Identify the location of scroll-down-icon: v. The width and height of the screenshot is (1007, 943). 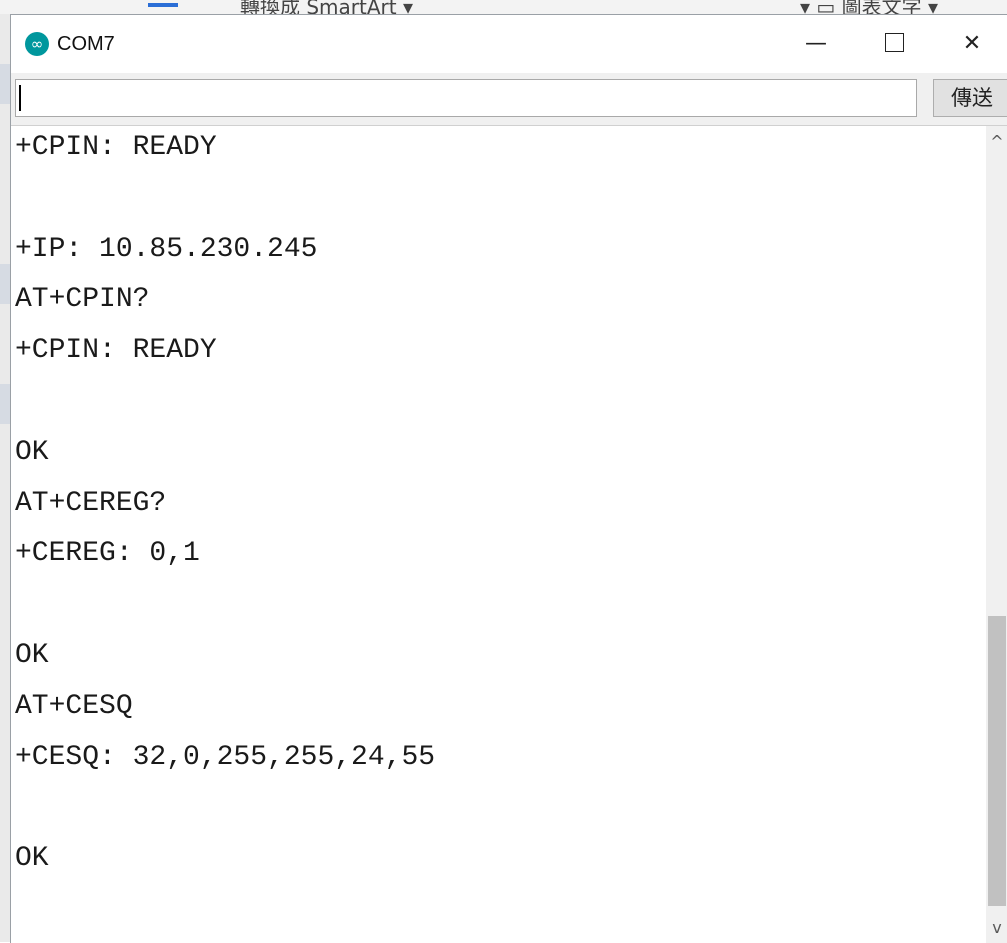
(996, 928).